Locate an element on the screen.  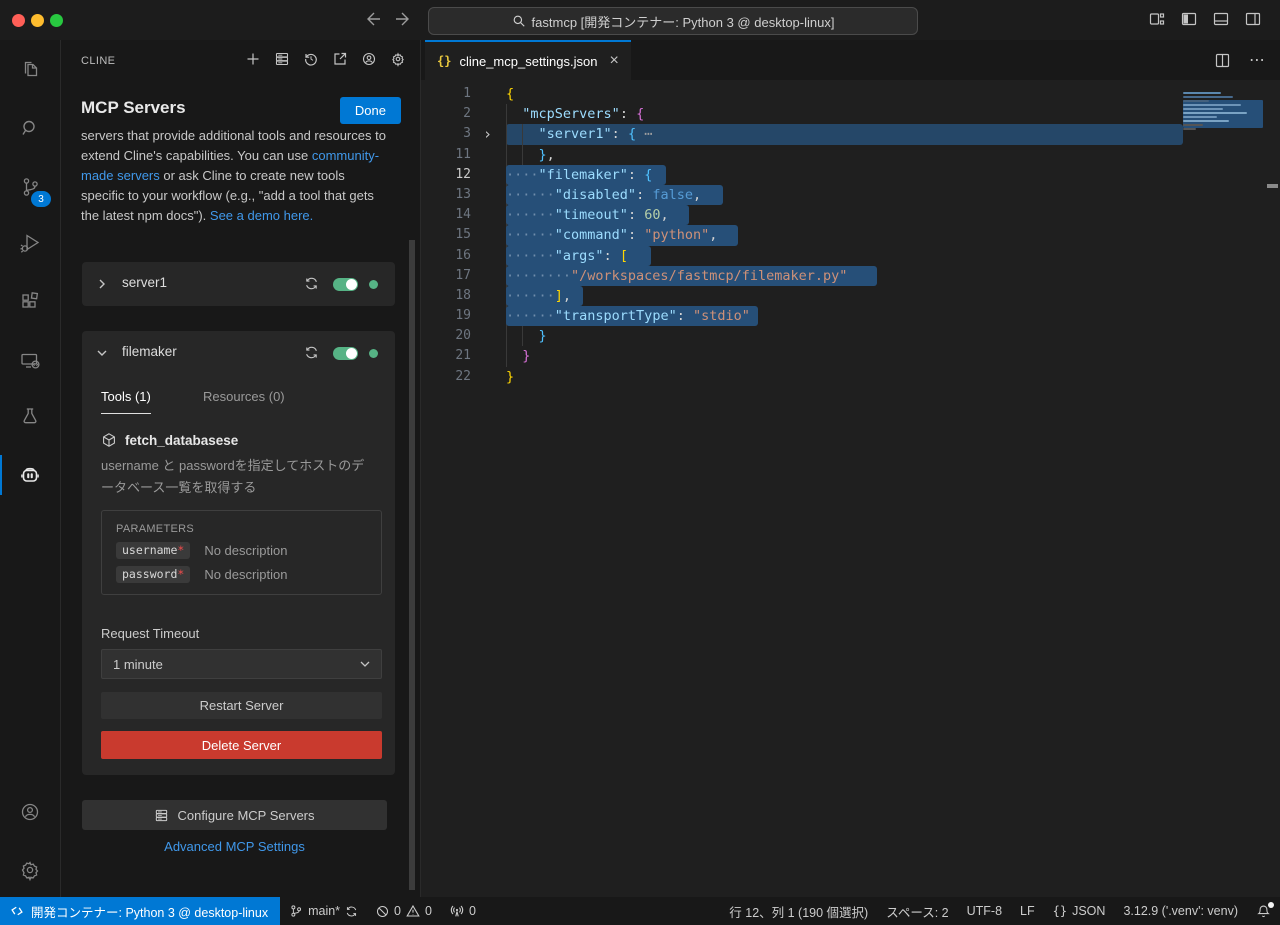
code-text: { is located at coordinates (893, 94).